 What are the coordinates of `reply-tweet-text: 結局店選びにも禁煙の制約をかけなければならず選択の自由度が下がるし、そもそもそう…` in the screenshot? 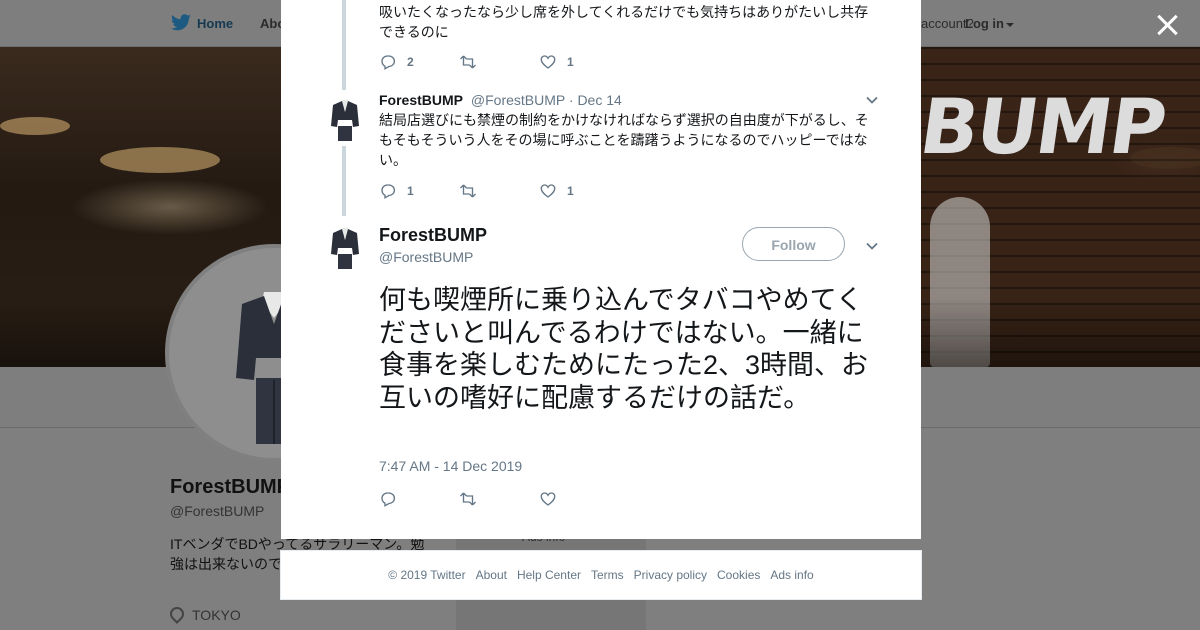 It's located at (624, 140).